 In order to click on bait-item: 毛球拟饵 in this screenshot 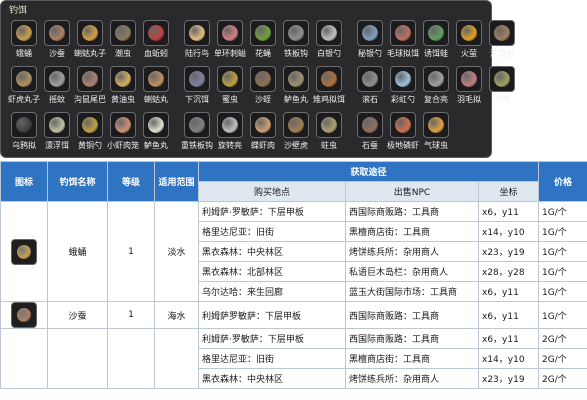, I will do `click(403, 43)`.